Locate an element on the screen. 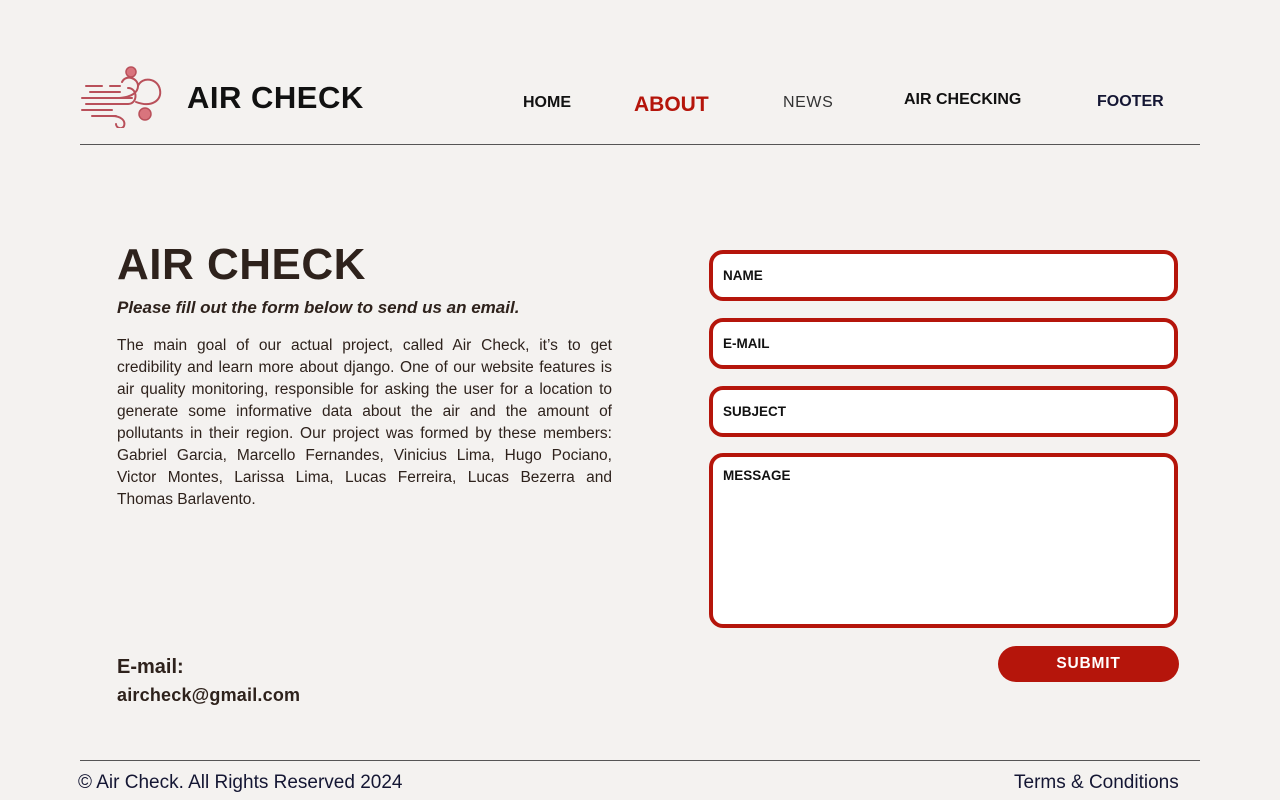 The width and height of the screenshot is (1280, 800). submit-button: SUBMIT is located at coordinates (1088, 664).